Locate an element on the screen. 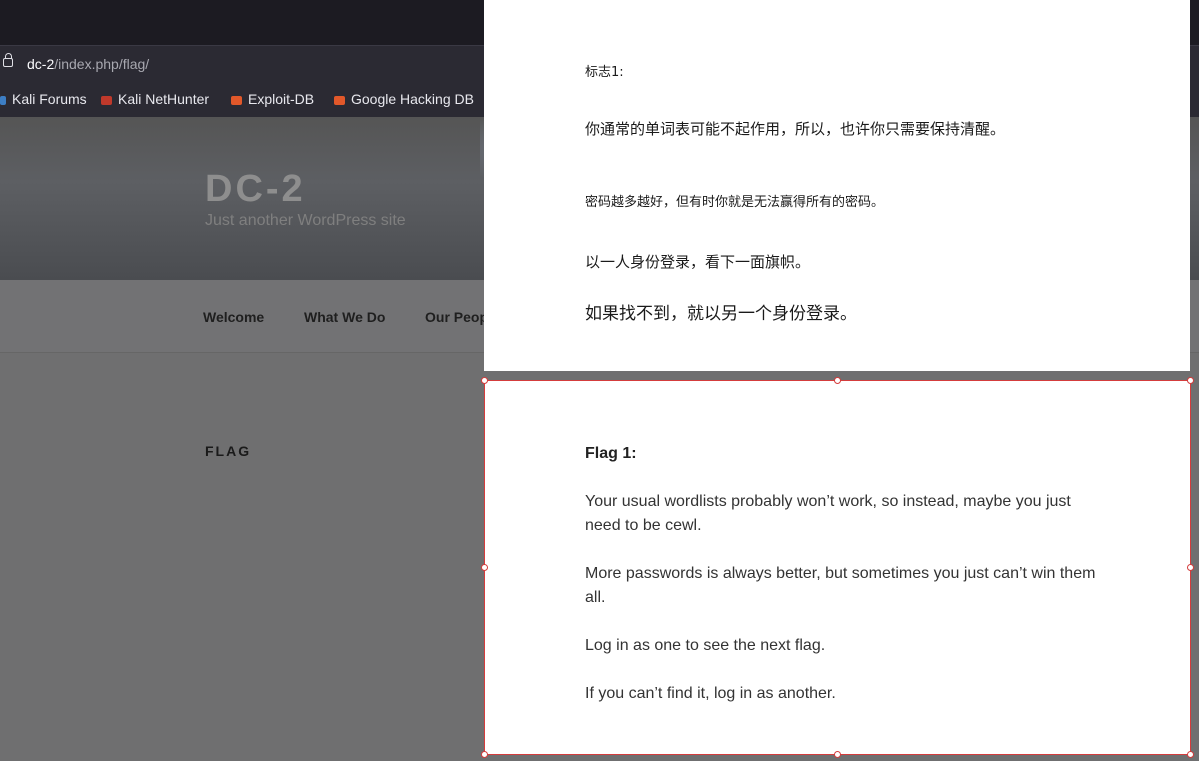  lock-icon is located at coordinates (8, 60).